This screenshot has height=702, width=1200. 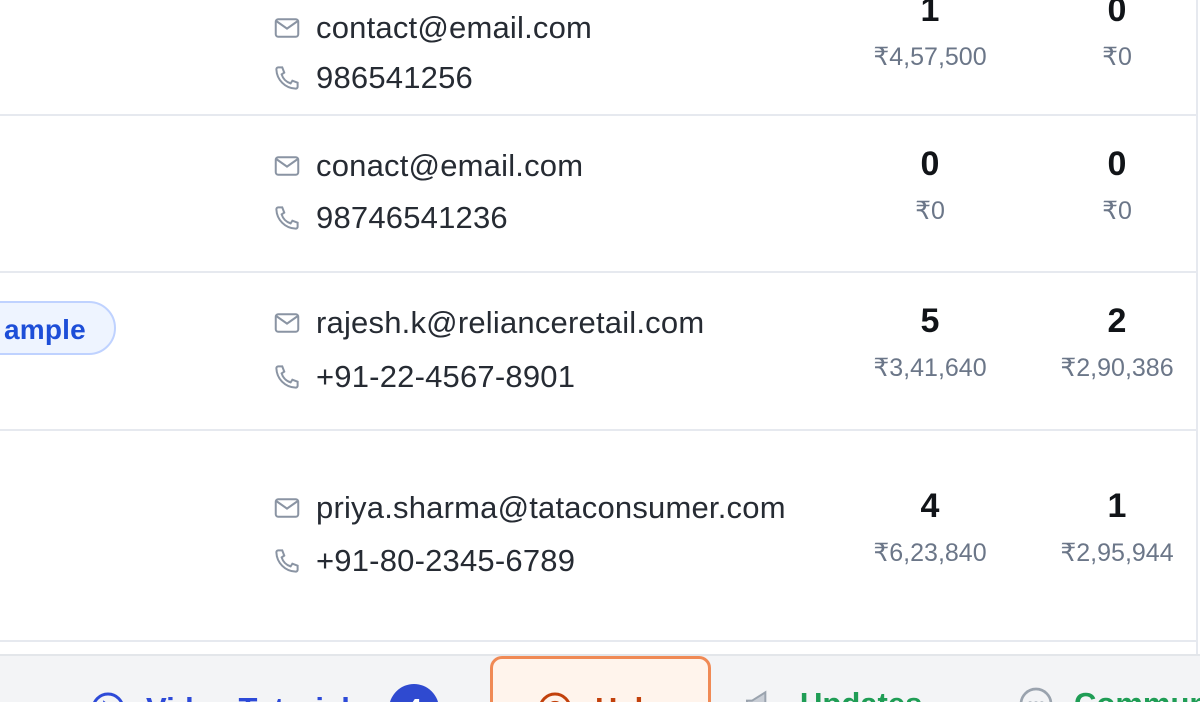 What do you see at coordinates (930, 57) in the screenshot?
I see `amount-value: ₹4,57,500` at bounding box center [930, 57].